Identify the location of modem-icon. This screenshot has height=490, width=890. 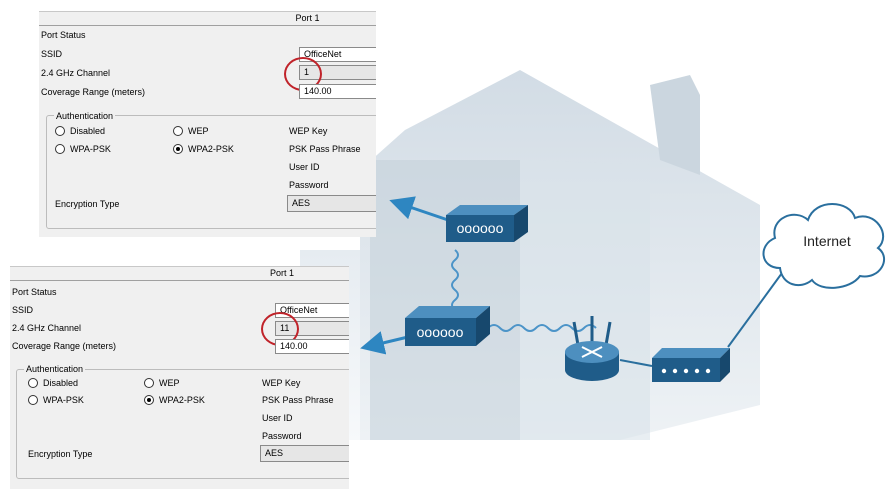
(691, 365).